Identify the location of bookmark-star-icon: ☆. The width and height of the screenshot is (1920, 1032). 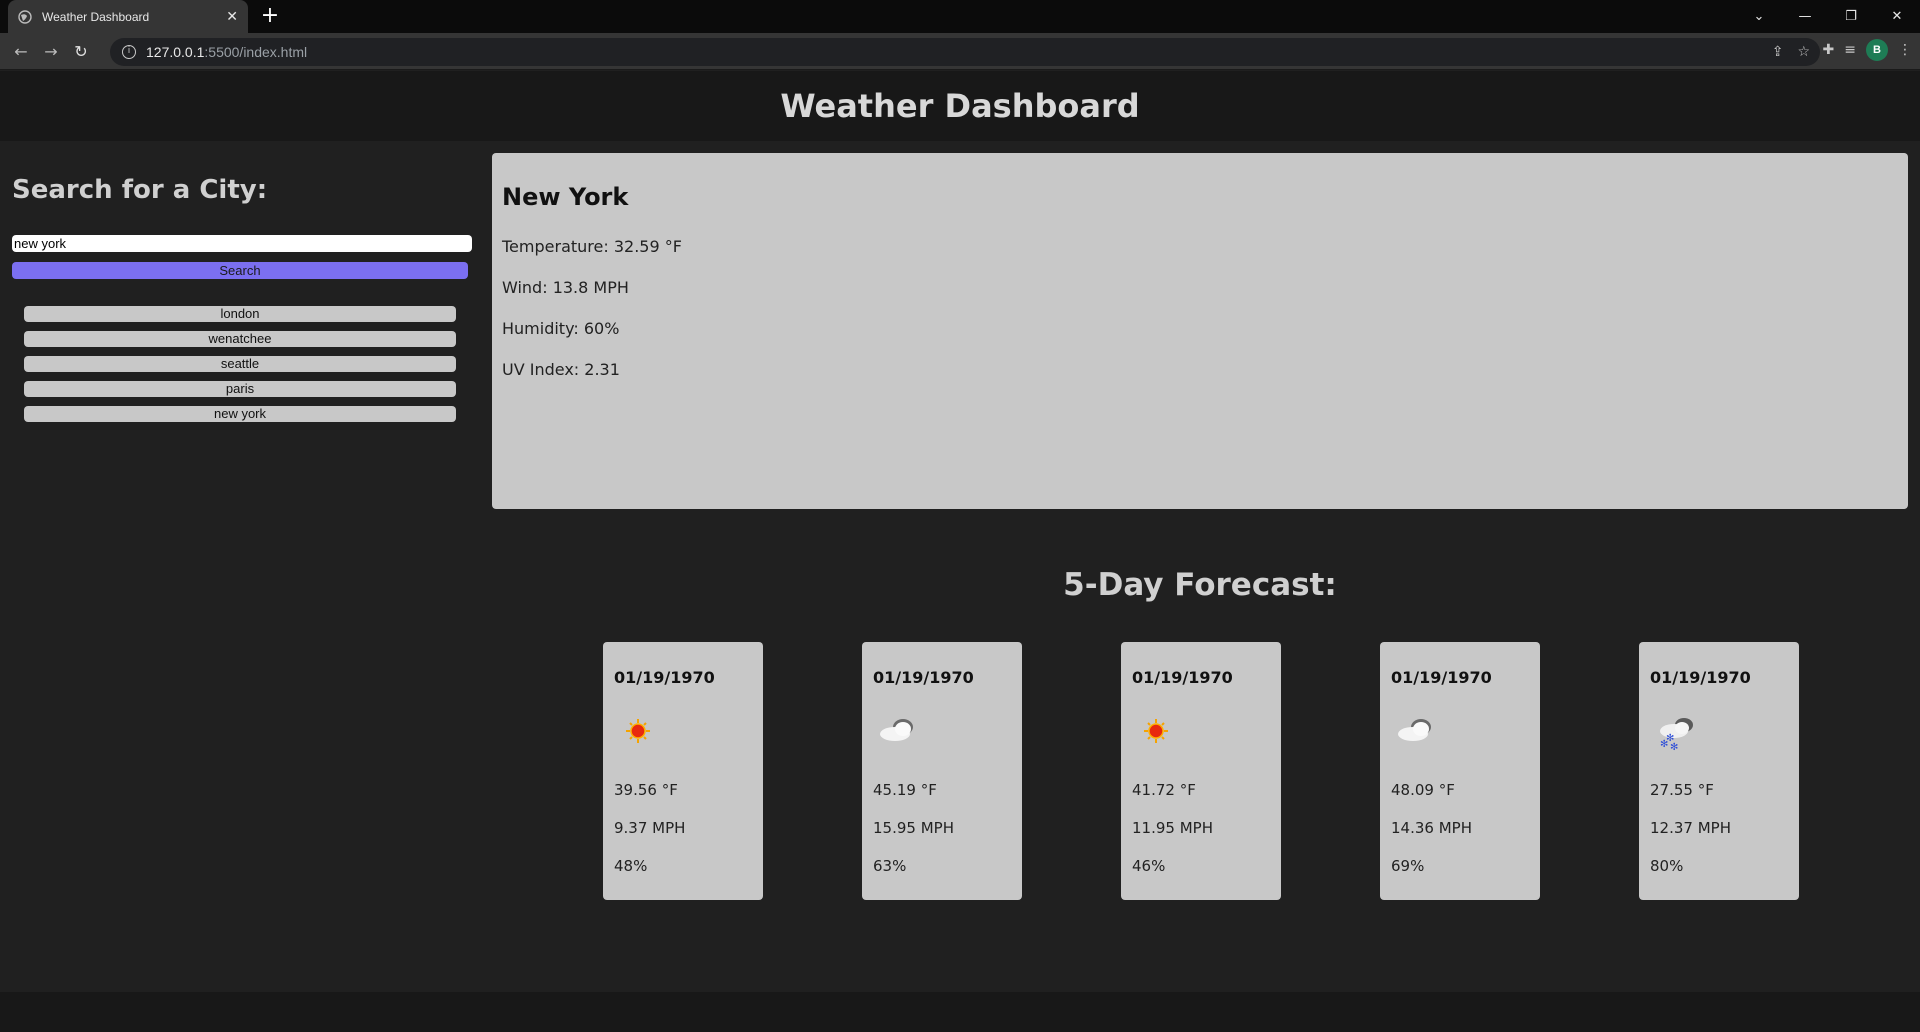
(1803, 52).